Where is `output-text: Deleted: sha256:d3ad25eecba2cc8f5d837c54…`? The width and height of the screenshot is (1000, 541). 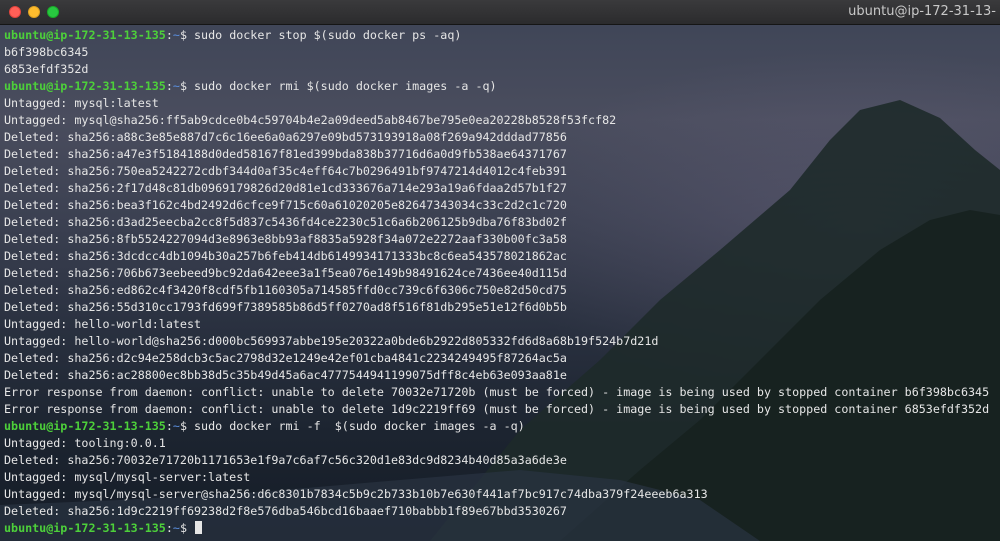 output-text: Deleted: sha256:d3ad25eecba2cc8f5d837c54… is located at coordinates (285, 222).